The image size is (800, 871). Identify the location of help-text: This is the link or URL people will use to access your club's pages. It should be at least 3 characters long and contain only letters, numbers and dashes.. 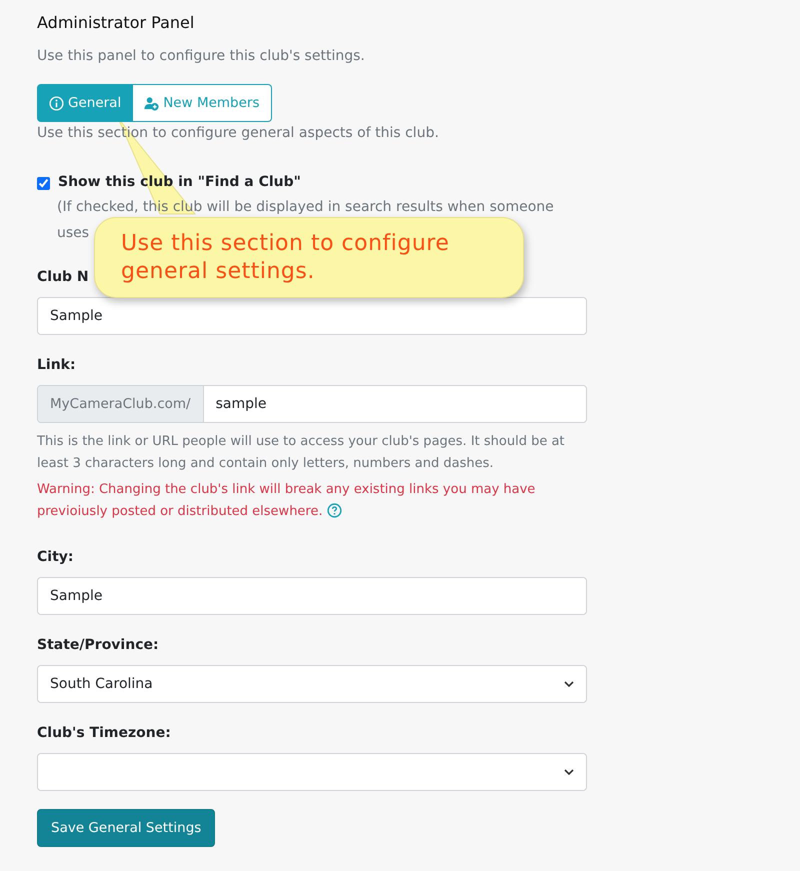
(301, 453).